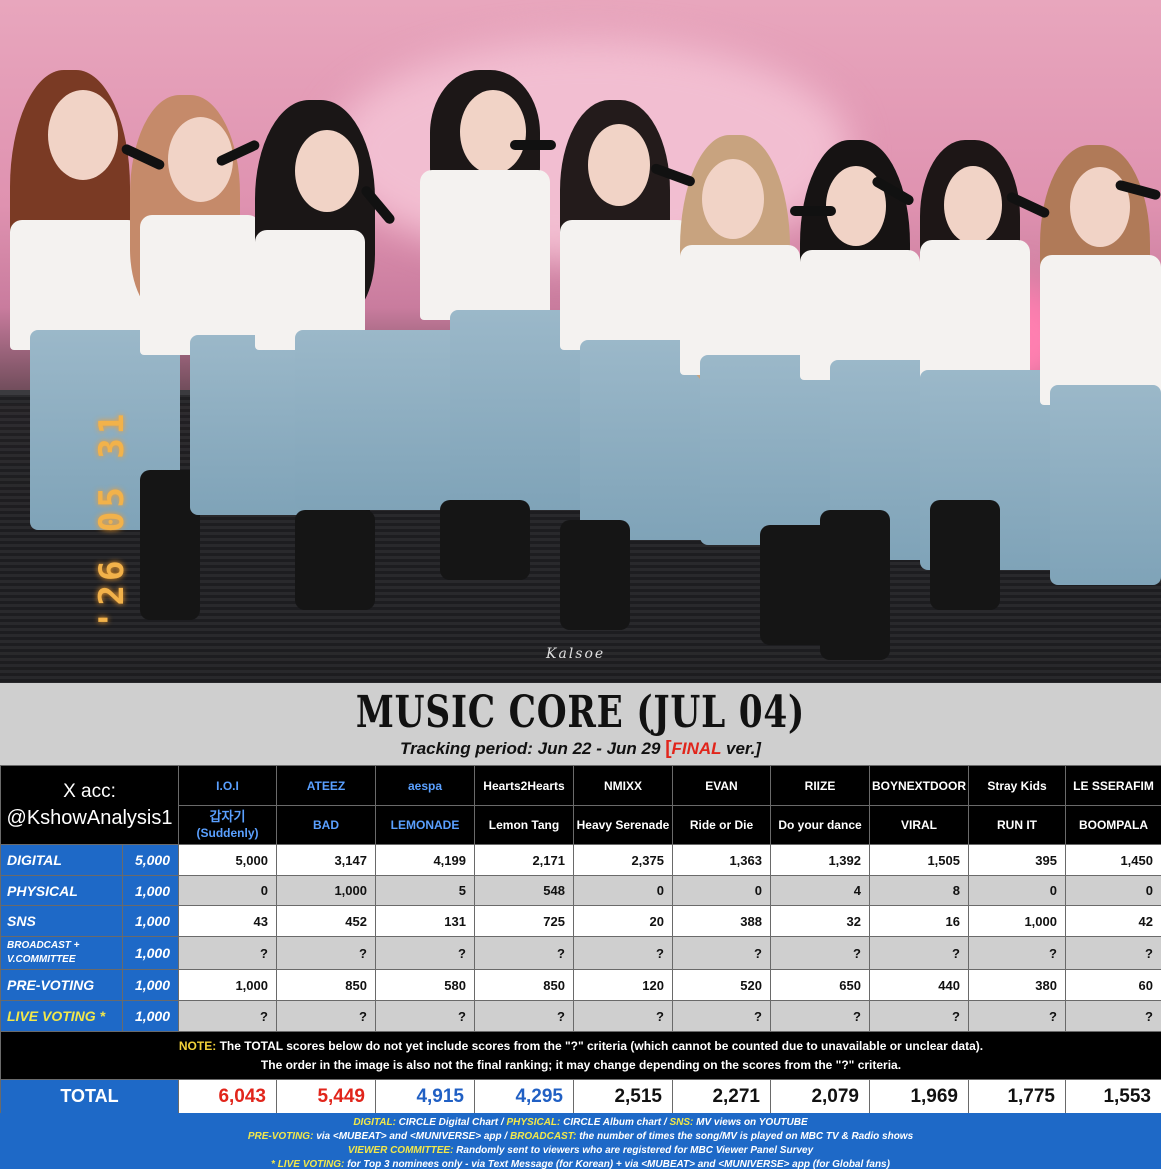 The image size is (1161, 1169). I want to click on song-title: Do your dance, so click(820, 825).